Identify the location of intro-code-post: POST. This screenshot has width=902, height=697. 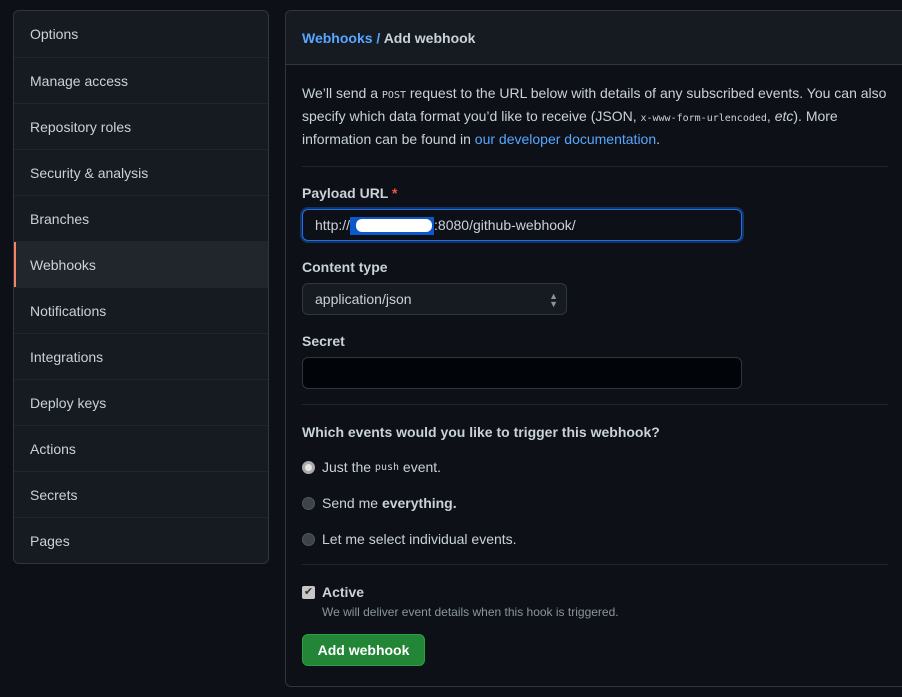
(393, 95).